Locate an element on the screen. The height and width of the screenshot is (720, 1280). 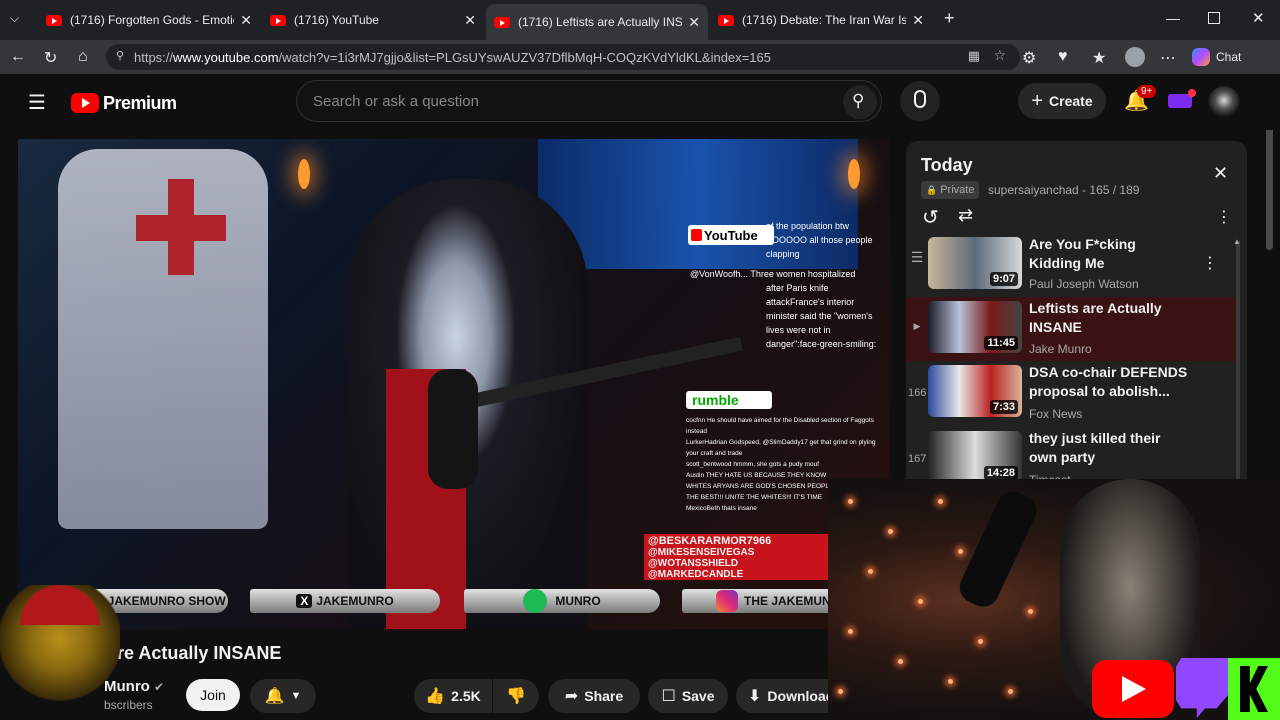
search-button: ⚲ is located at coordinates (860, 102).